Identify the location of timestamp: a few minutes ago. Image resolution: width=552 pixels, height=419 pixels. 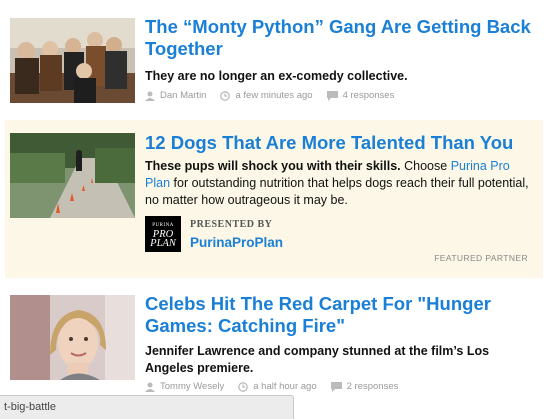
(266, 95).